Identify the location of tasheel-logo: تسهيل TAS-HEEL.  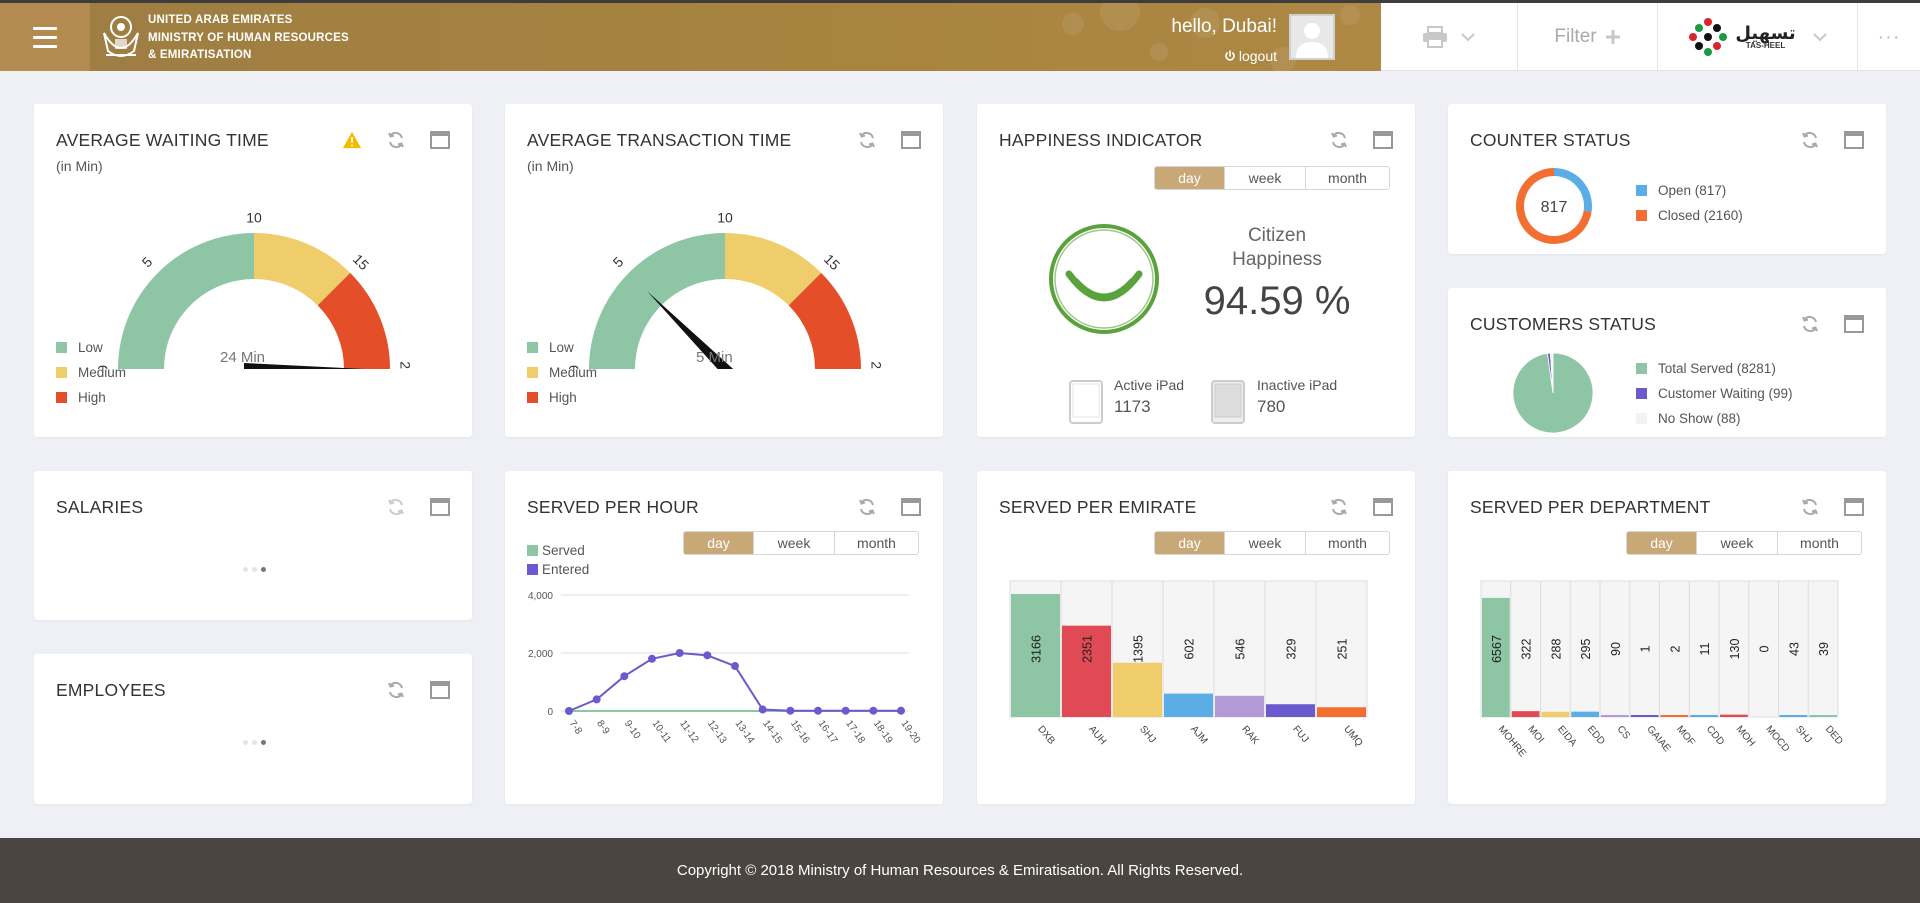
(1741, 37).